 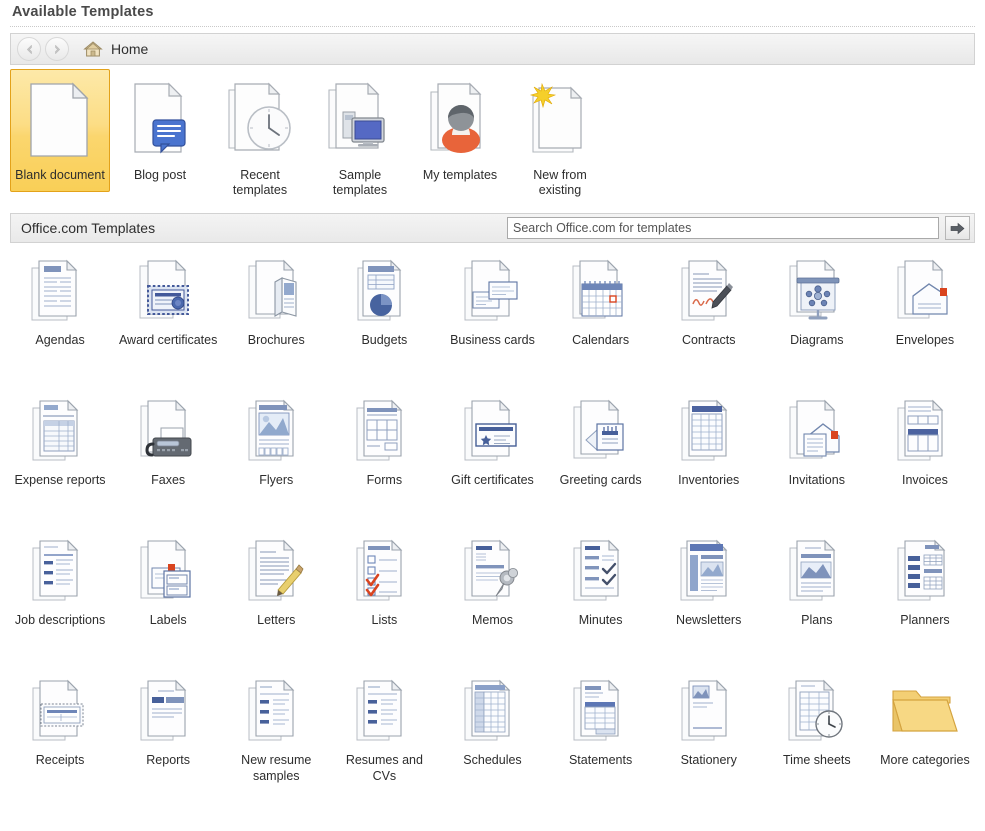 I want to click on category-time-sheets: Time sheets, so click(x=817, y=737).